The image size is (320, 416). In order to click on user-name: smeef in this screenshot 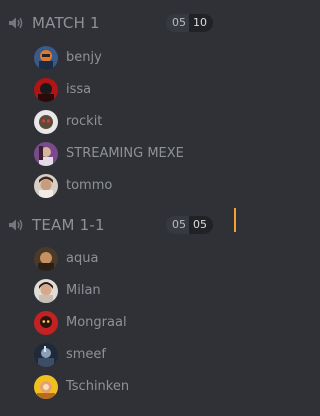, I will do `click(86, 354)`.